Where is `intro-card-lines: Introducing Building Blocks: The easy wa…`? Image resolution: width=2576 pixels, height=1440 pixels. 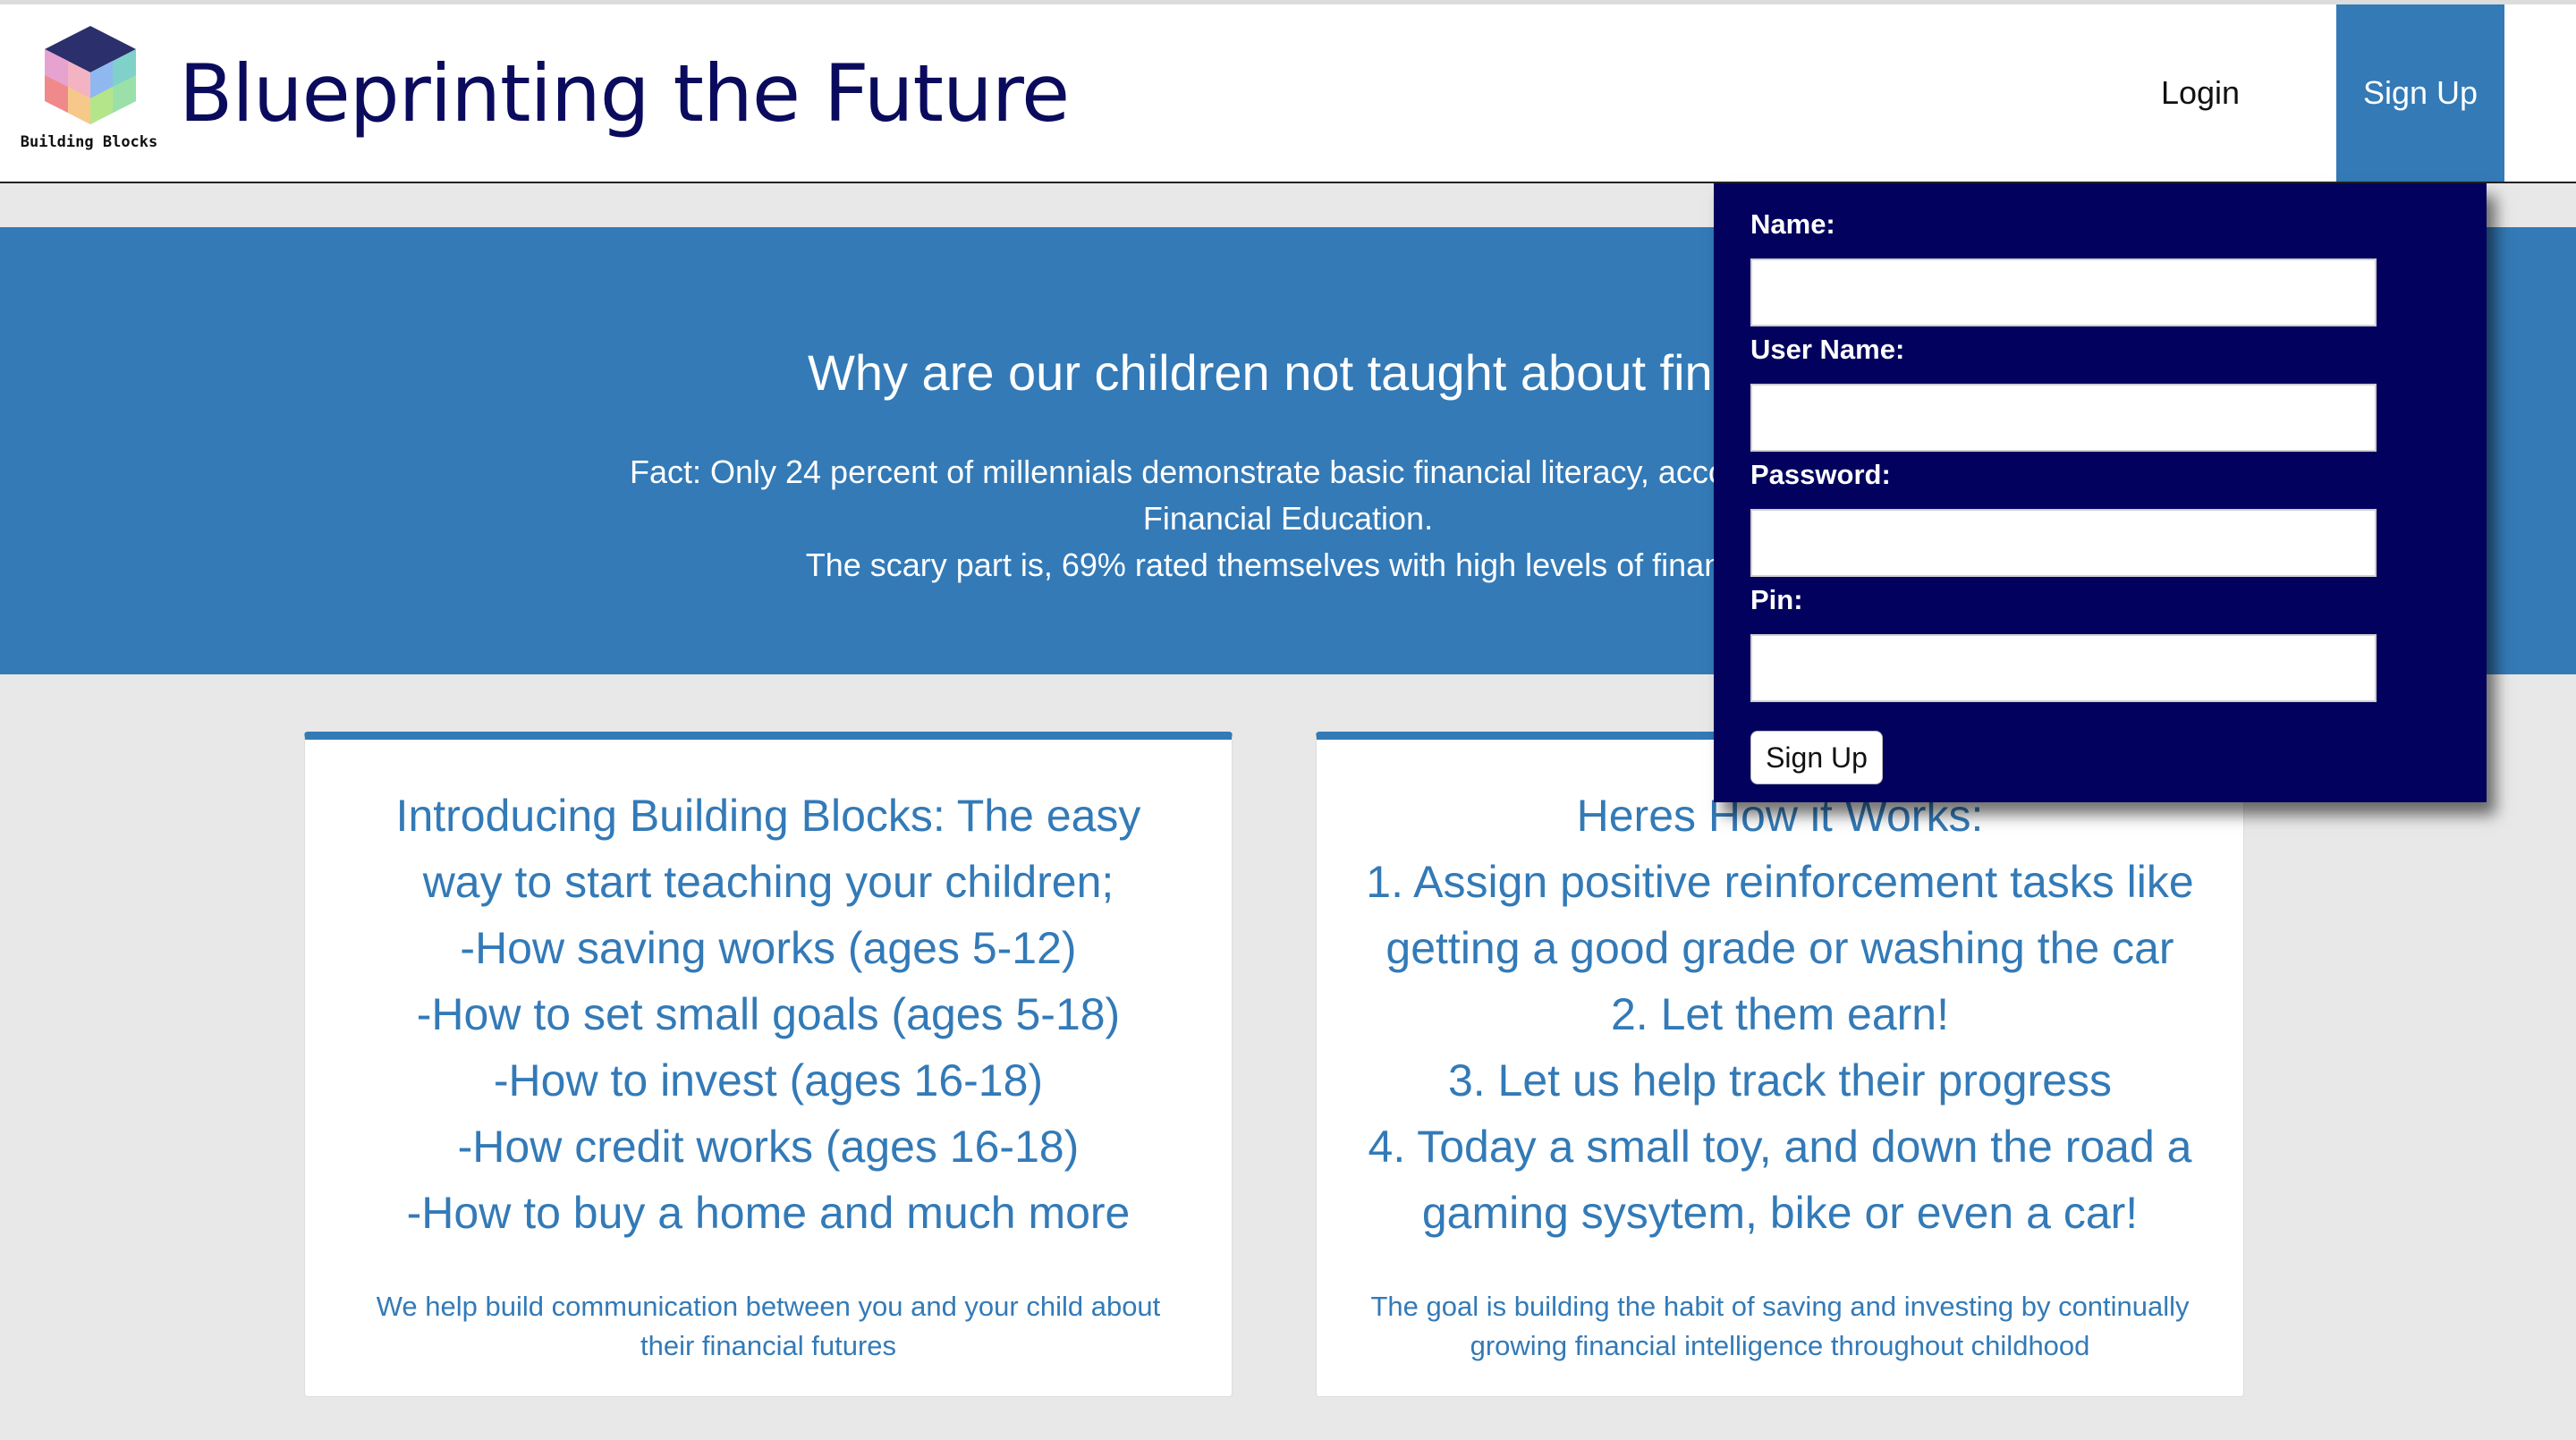 intro-card-lines: Introducing Building Blocks: The easy wa… is located at coordinates (768, 1014).